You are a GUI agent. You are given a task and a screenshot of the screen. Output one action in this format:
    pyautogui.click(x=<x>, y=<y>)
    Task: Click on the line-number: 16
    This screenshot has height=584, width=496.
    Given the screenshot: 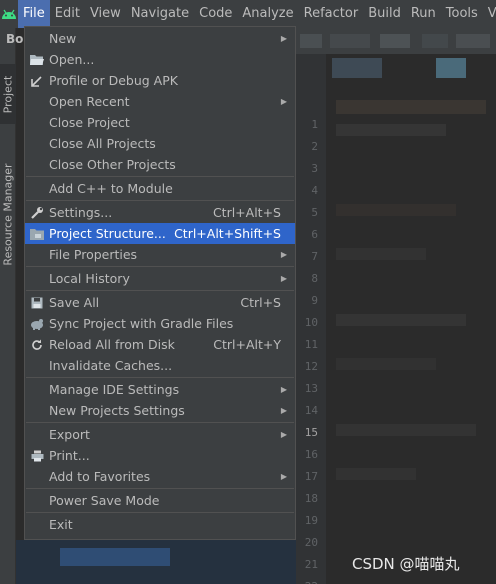 What is the action you would take?
    pyautogui.click(x=311, y=454)
    